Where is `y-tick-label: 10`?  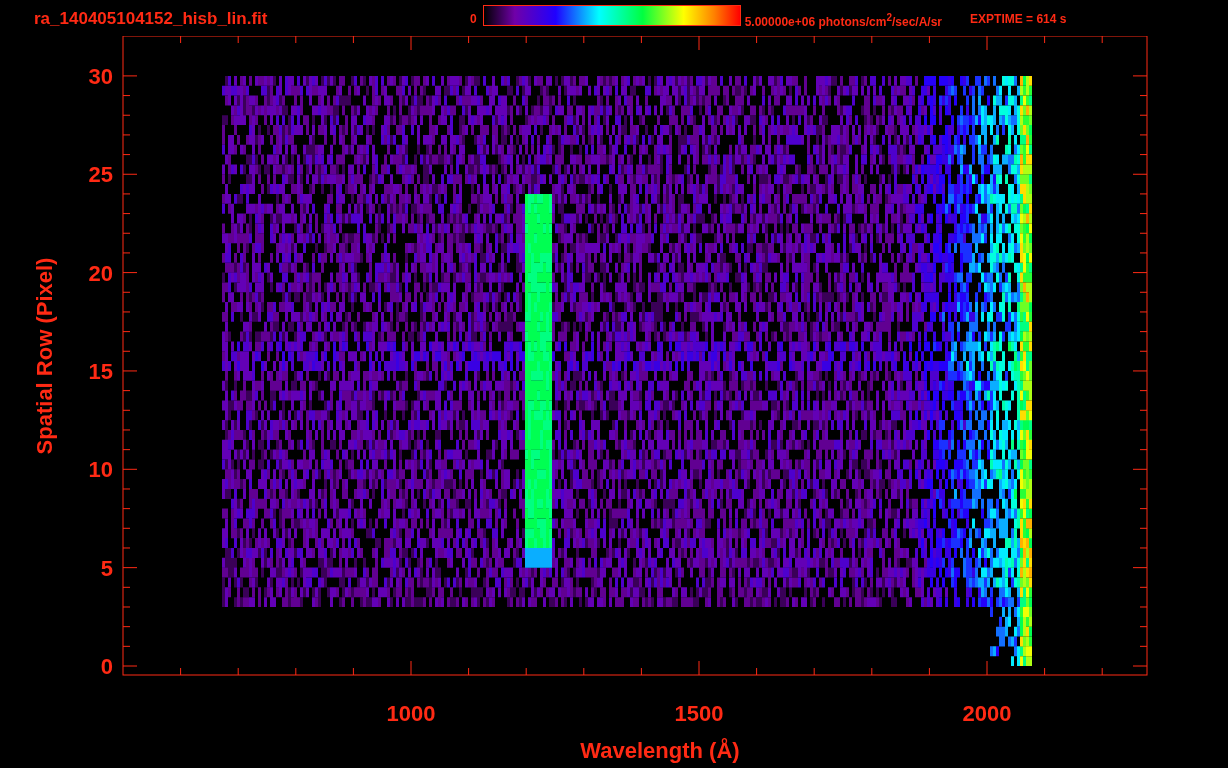 y-tick-label: 10 is located at coordinates (100, 470).